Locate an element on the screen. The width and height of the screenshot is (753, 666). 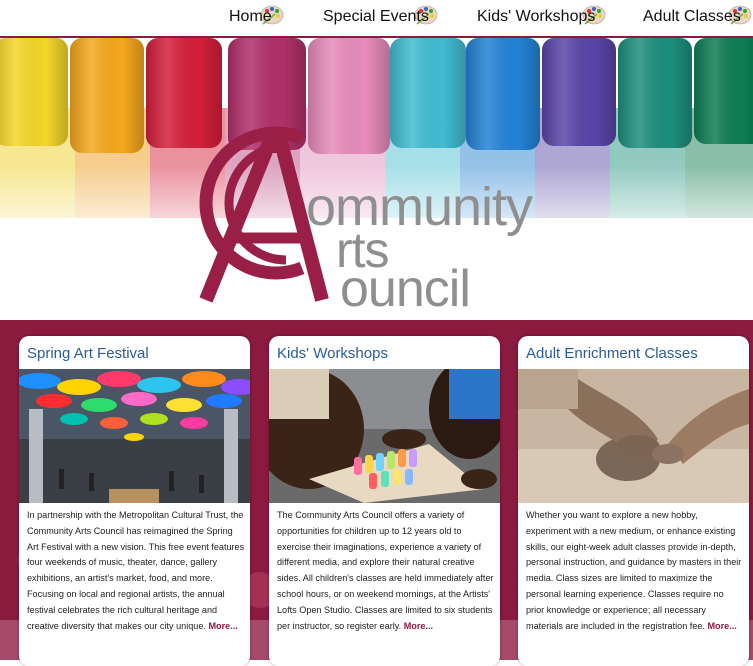
umbrellas-photo is located at coordinates (134, 436).